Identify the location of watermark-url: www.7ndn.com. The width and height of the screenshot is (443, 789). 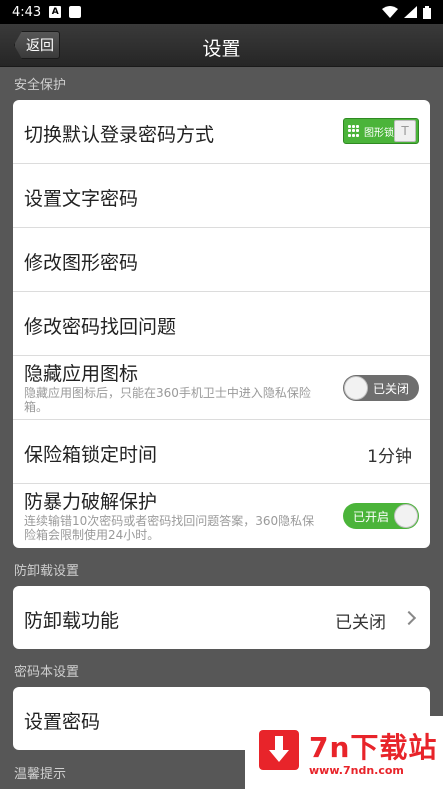
(356, 770).